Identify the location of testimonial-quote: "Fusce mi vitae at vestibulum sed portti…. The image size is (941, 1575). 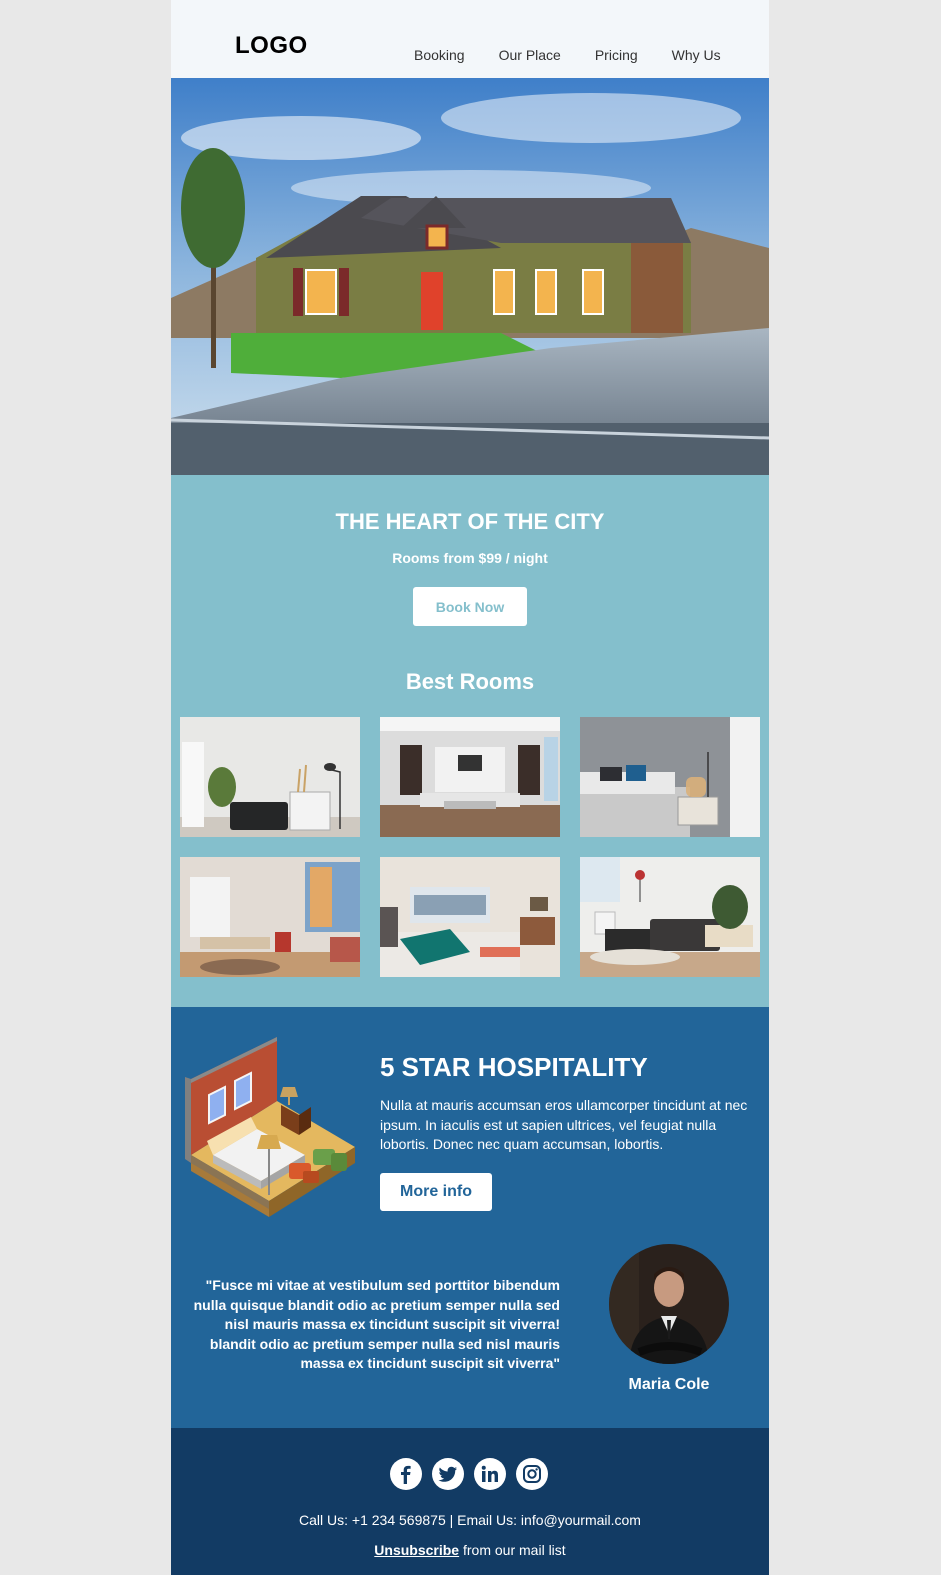
(376, 1324).